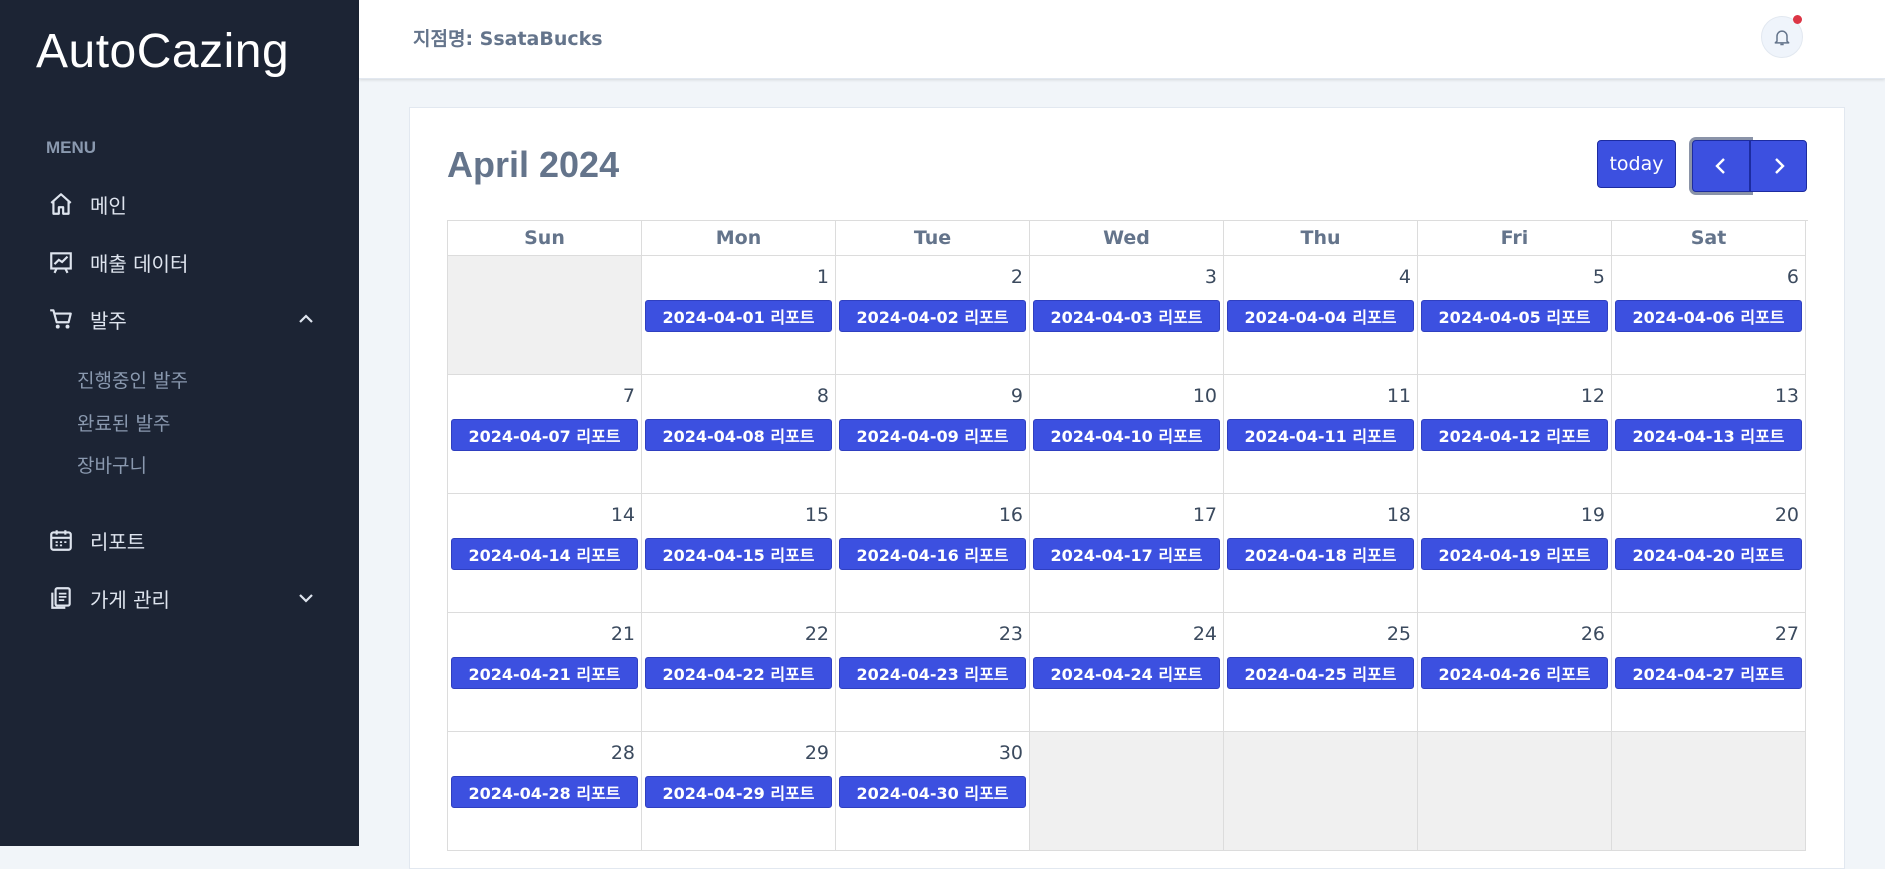 This screenshot has height=869, width=1885. Describe the element at coordinates (1593, 396) in the screenshot. I see `day-number: 12` at that location.